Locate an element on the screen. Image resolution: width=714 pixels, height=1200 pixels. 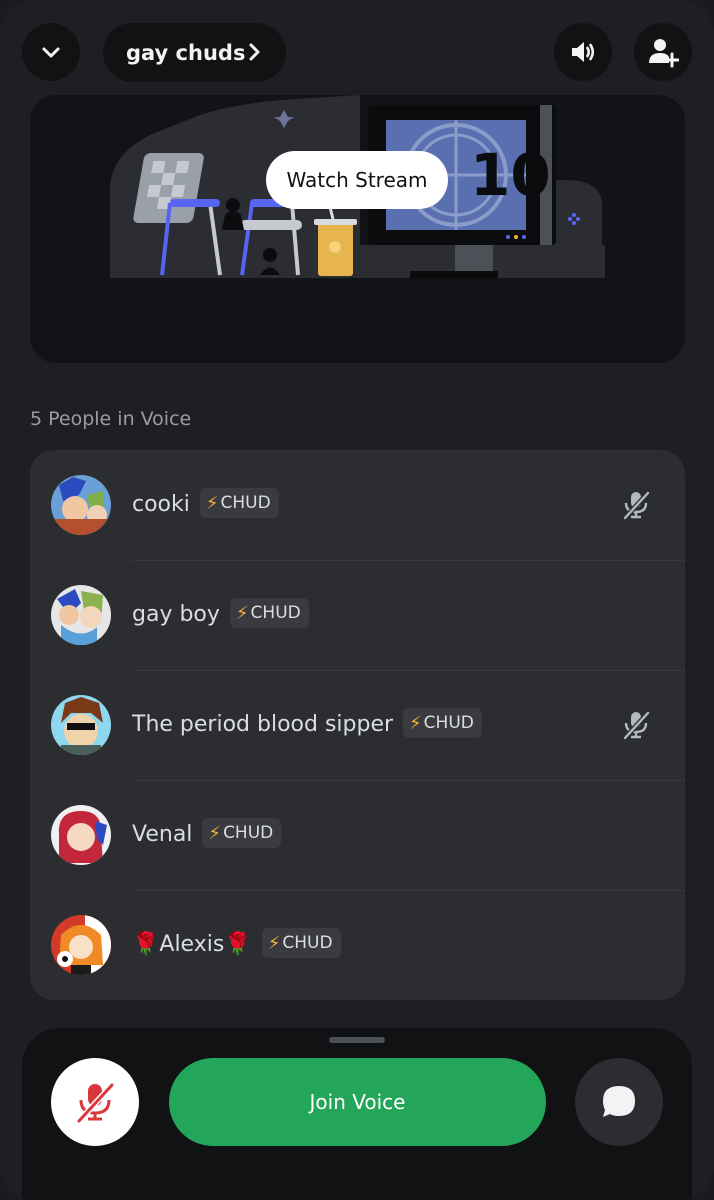
join-voice-button: Join Voice is located at coordinates (357, 1102).